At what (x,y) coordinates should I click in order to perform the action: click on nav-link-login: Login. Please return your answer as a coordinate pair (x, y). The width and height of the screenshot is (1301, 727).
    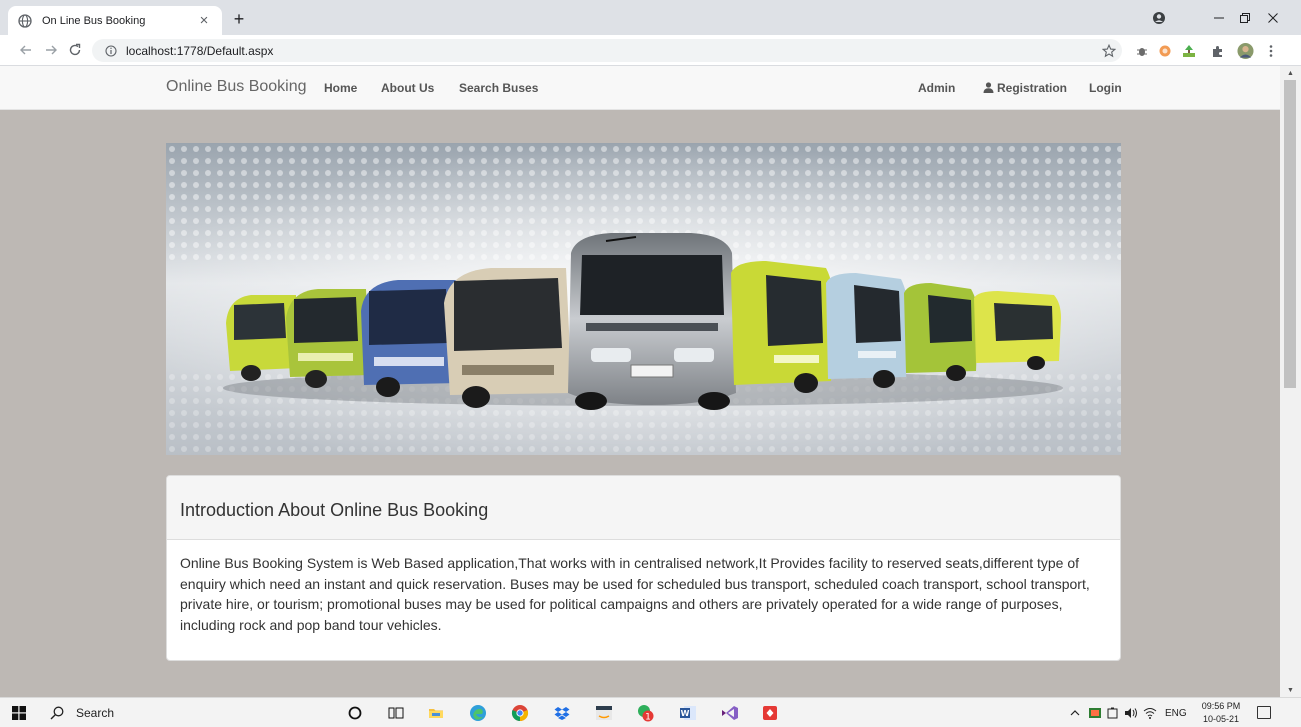
    Looking at the image, I should click on (1105, 88).